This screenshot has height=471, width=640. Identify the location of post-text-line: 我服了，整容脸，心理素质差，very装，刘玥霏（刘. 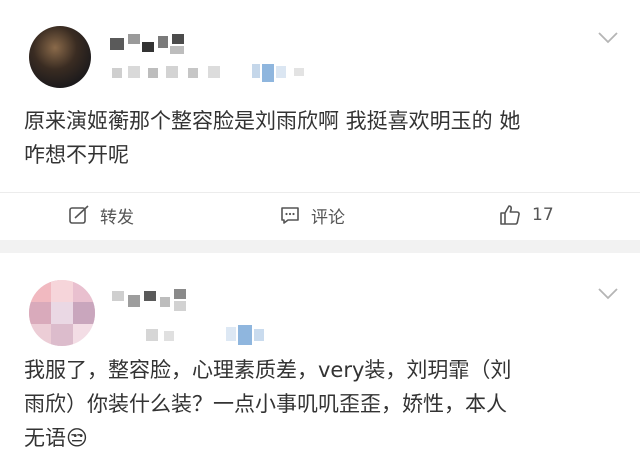
(268, 370).